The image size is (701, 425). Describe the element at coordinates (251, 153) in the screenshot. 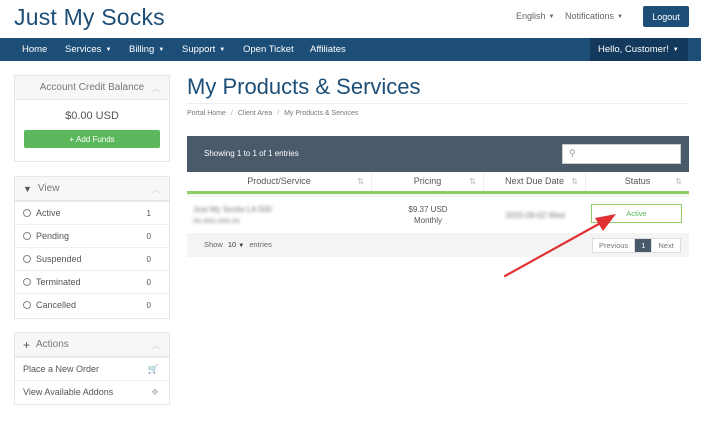

I see `entries-info: Showing 1 to 1 of 1 entries` at that location.